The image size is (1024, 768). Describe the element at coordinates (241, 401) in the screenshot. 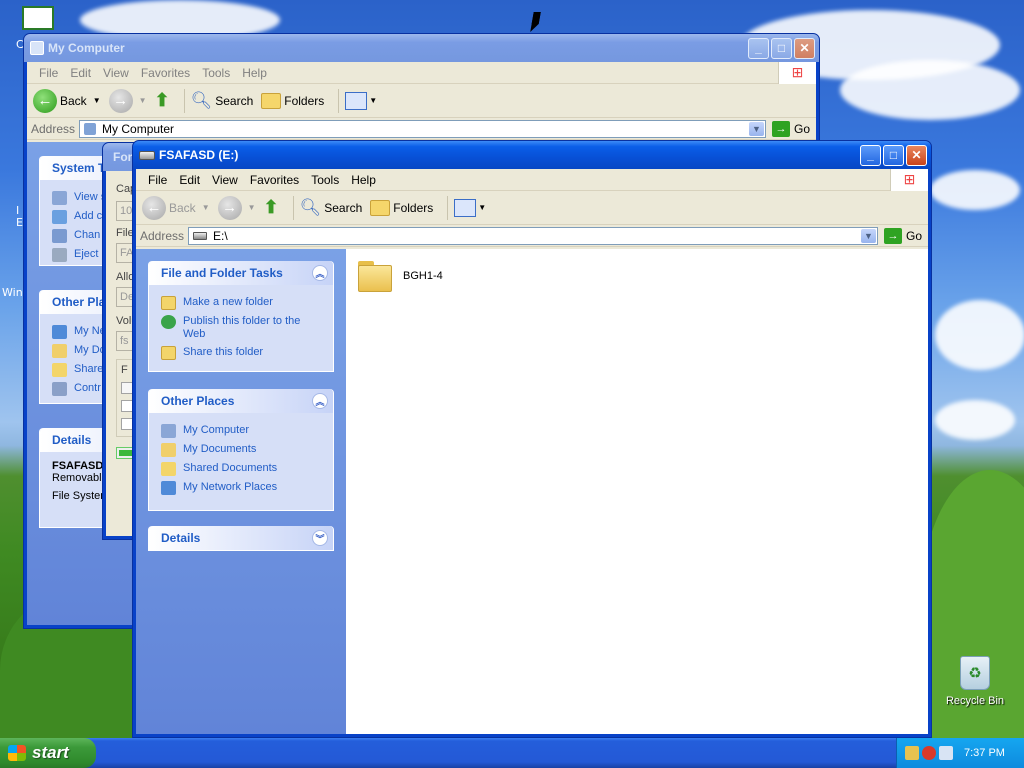

I see `other-places-header: Other Places ︽` at that location.